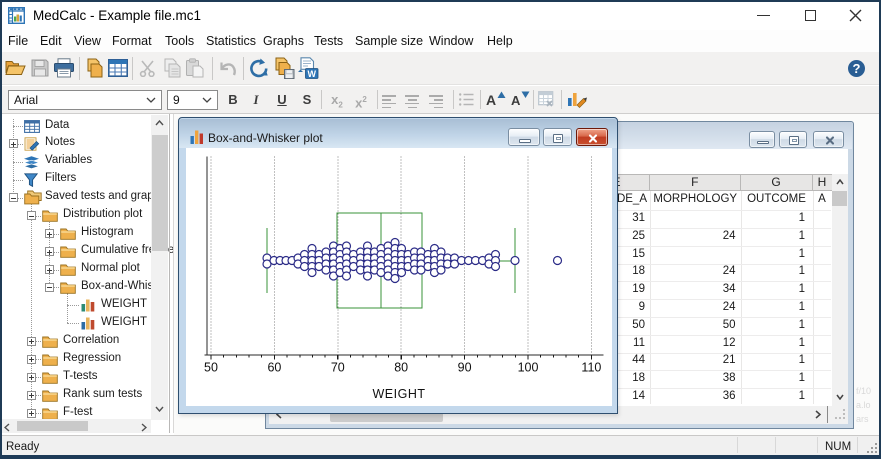 Image resolution: width=881 pixels, height=459 pixels. I want to click on svg-text: WEIGHT, so click(398, 394).